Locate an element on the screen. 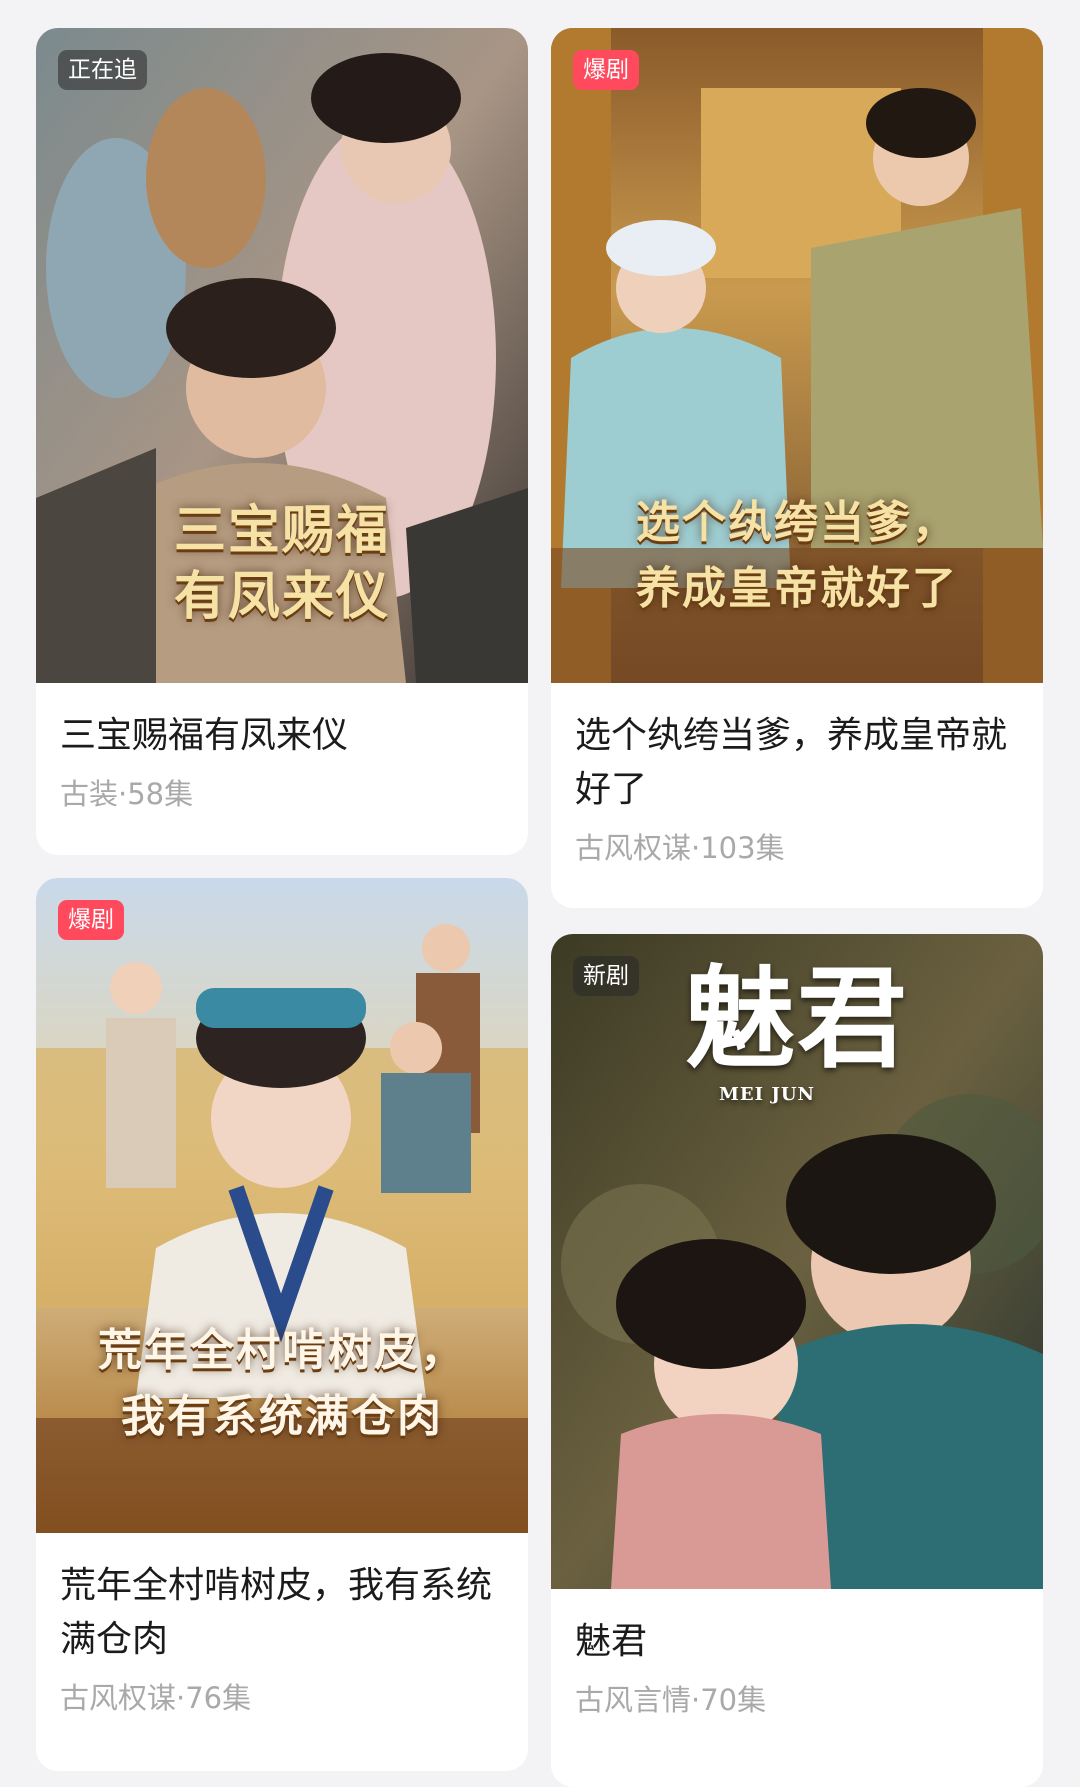  drama-title: 魅君 is located at coordinates (797, 1642).